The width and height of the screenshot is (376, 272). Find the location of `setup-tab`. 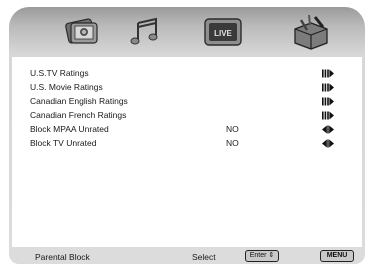

setup-tab is located at coordinates (311, 32).